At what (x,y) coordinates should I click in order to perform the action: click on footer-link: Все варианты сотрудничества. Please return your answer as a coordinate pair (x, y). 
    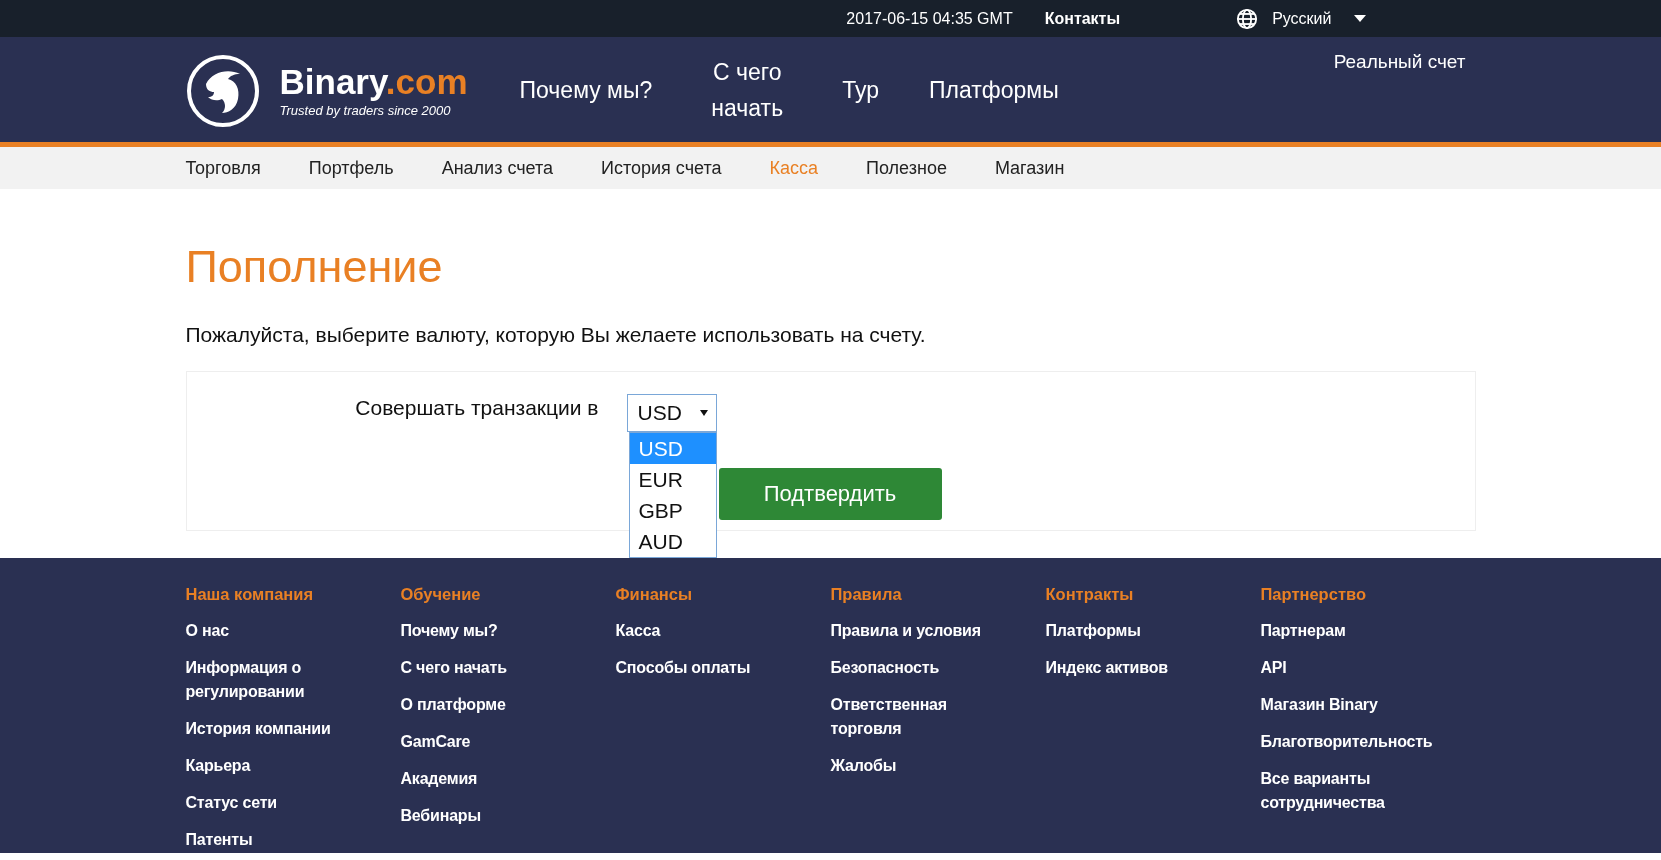
    Looking at the image, I should click on (1355, 791).